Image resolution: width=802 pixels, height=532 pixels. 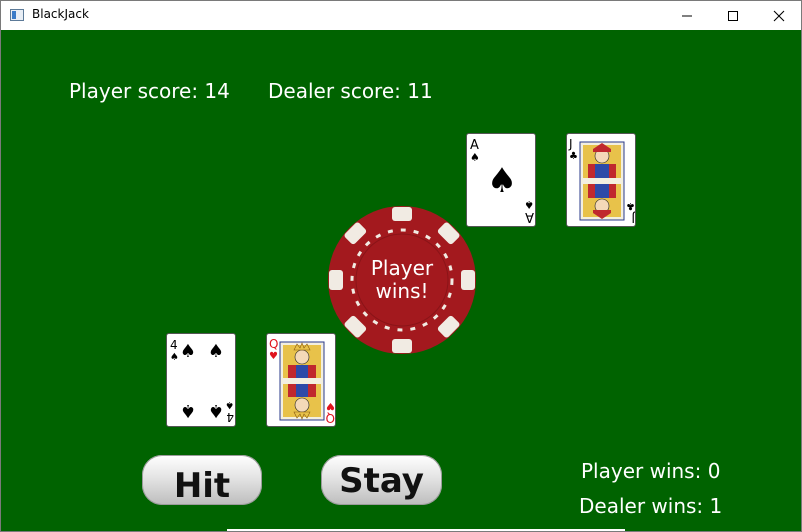 I want to click on hit-button-label: Hit, so click(x=202, y=486).